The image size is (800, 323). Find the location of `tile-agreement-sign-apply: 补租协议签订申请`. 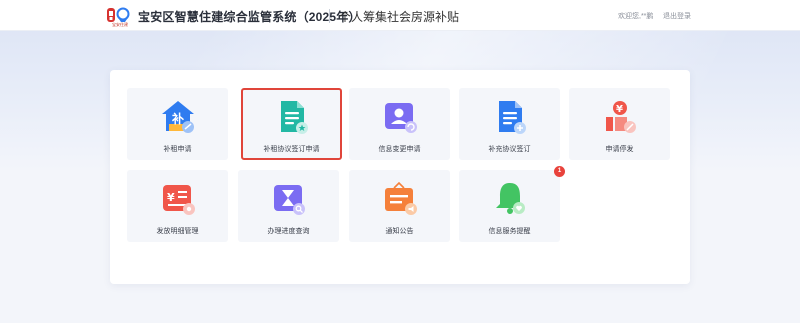

tile-agreement-sign-apply: 补租协议签订申请 is located at coordinates (291, 124).